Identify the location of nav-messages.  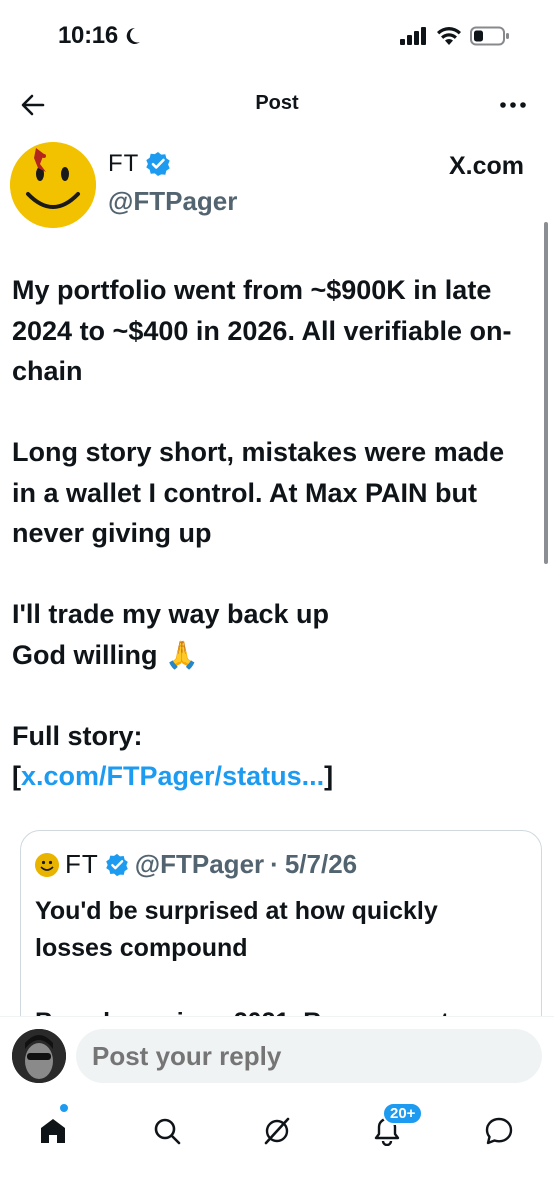
(499, 1131).